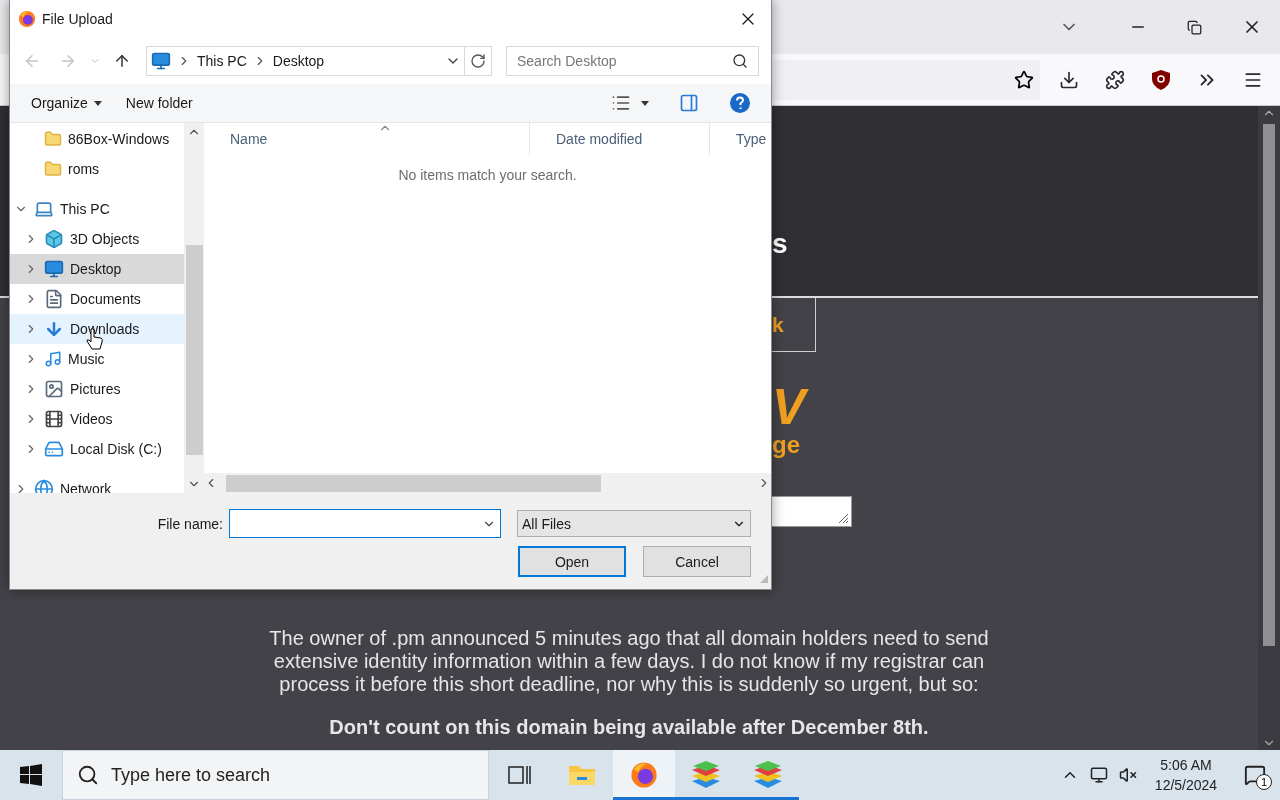  I want to click on cube-icon, so click(54, 239).